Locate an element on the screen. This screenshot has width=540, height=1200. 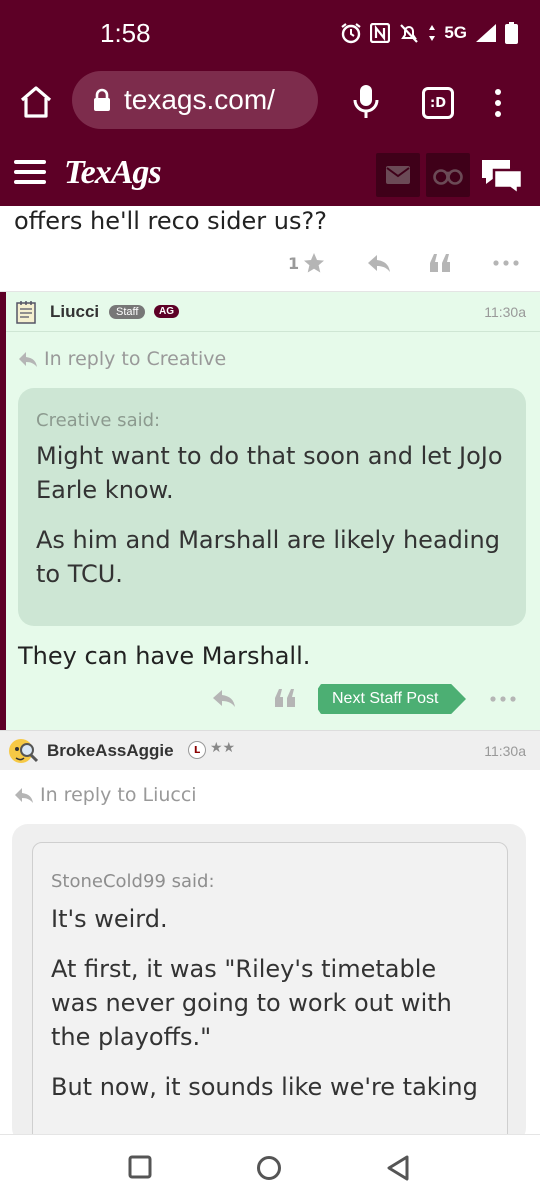
quote-paragraph: But now, it sounds like we're taking is located at coordinates (264, 1087).